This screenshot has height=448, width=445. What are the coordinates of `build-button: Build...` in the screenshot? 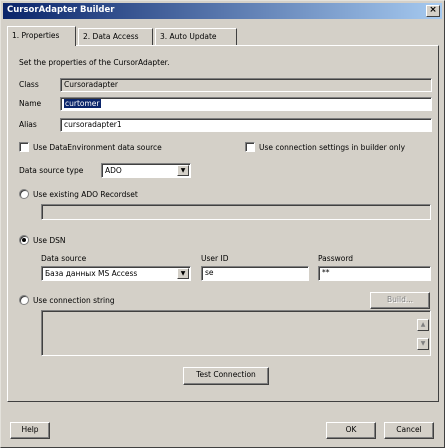 It's located at (400, 300).